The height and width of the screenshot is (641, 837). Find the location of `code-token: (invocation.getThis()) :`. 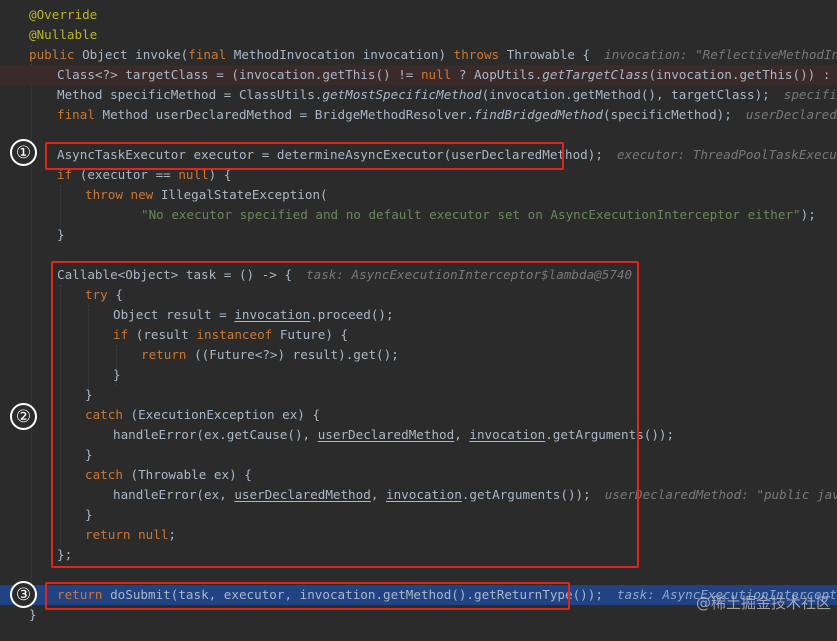

code-token: (invocation.getThis()) : is located at coordinates (742, 74).